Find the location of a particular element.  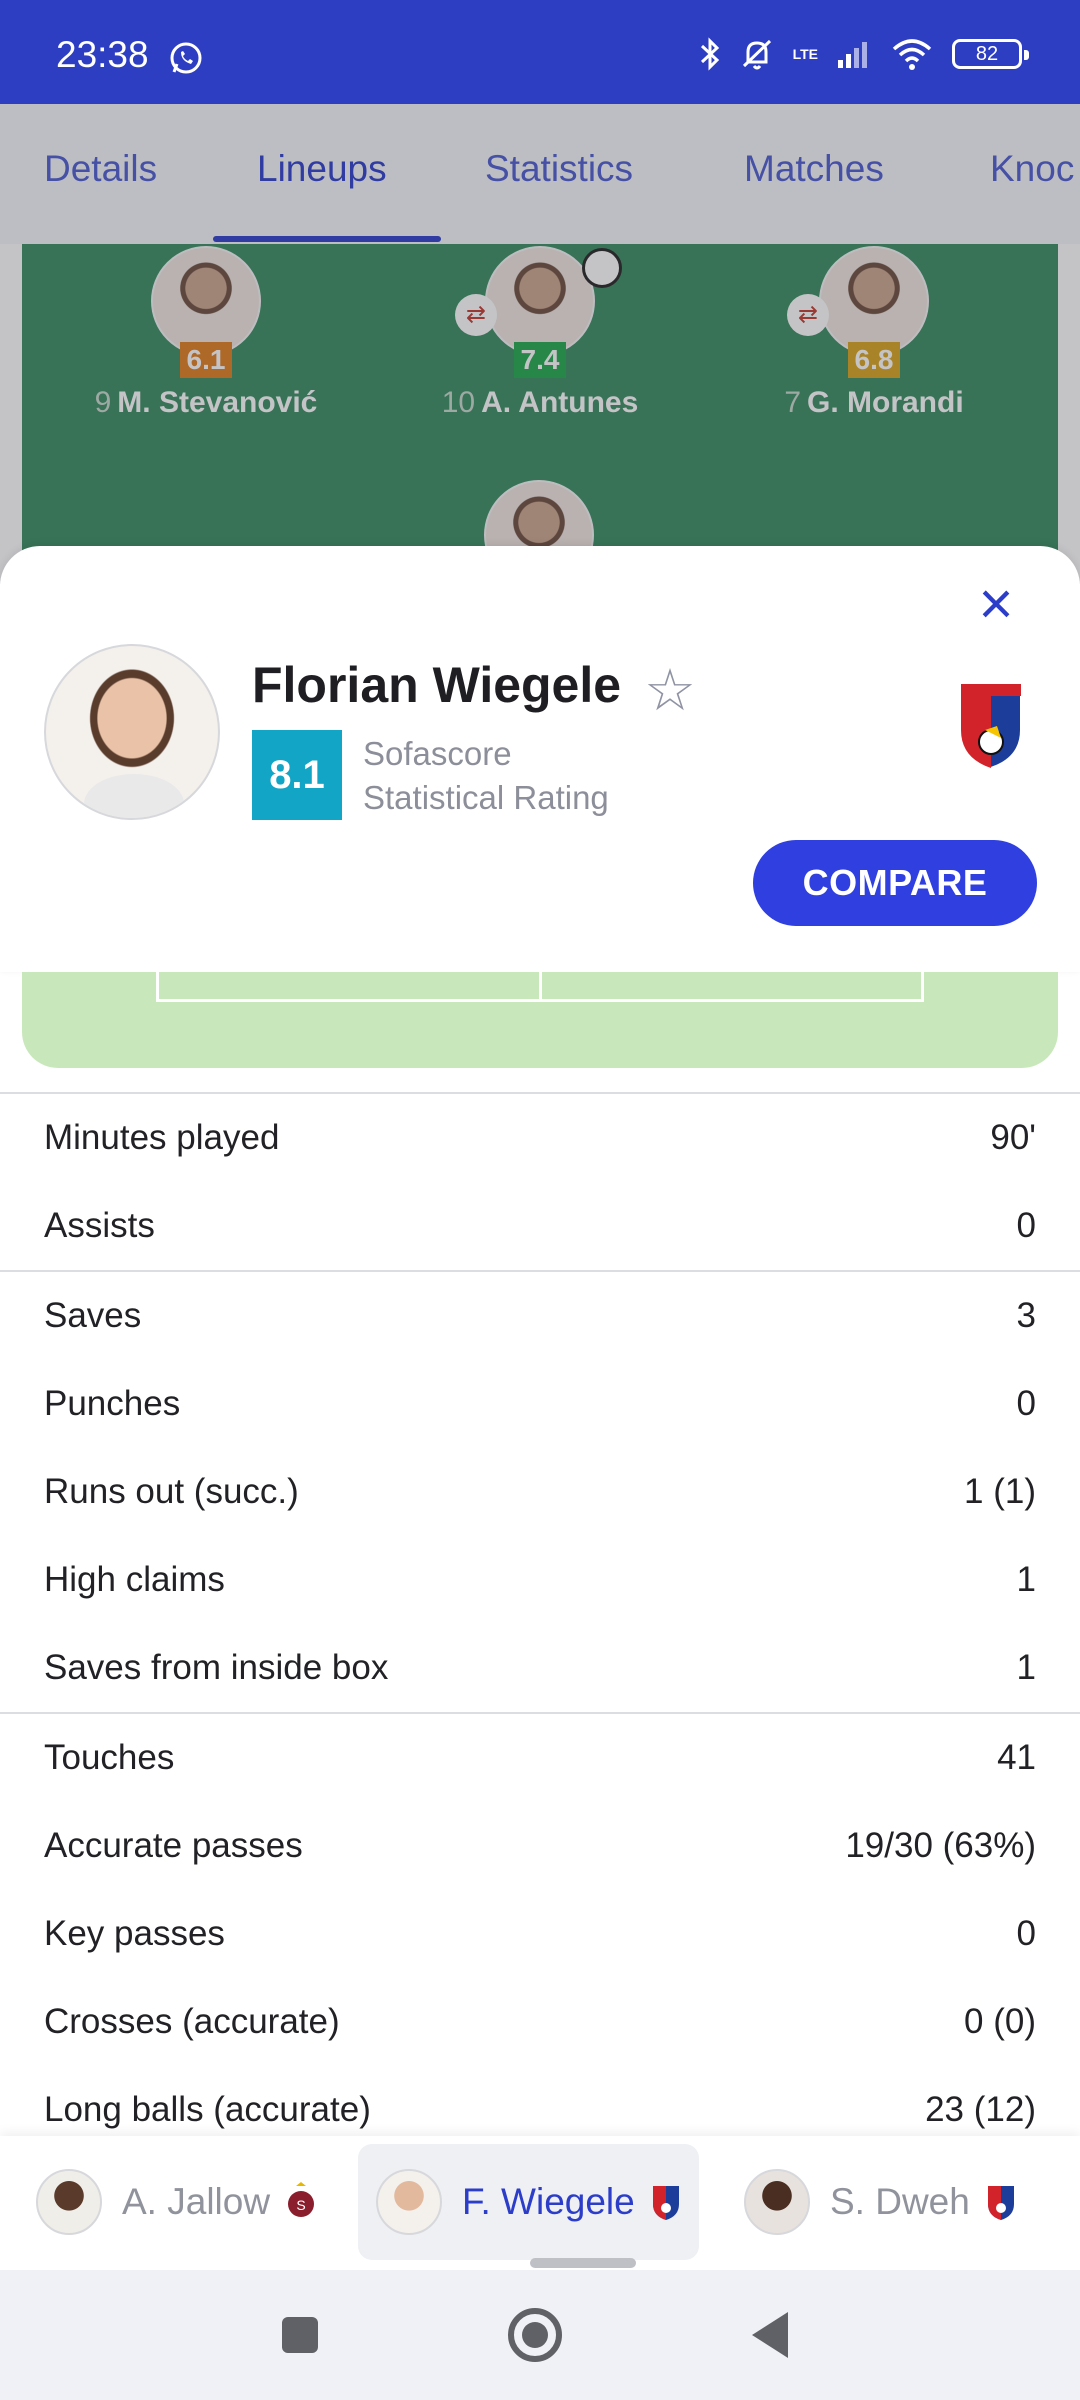

back-button is located at coordinates (770, 2335).